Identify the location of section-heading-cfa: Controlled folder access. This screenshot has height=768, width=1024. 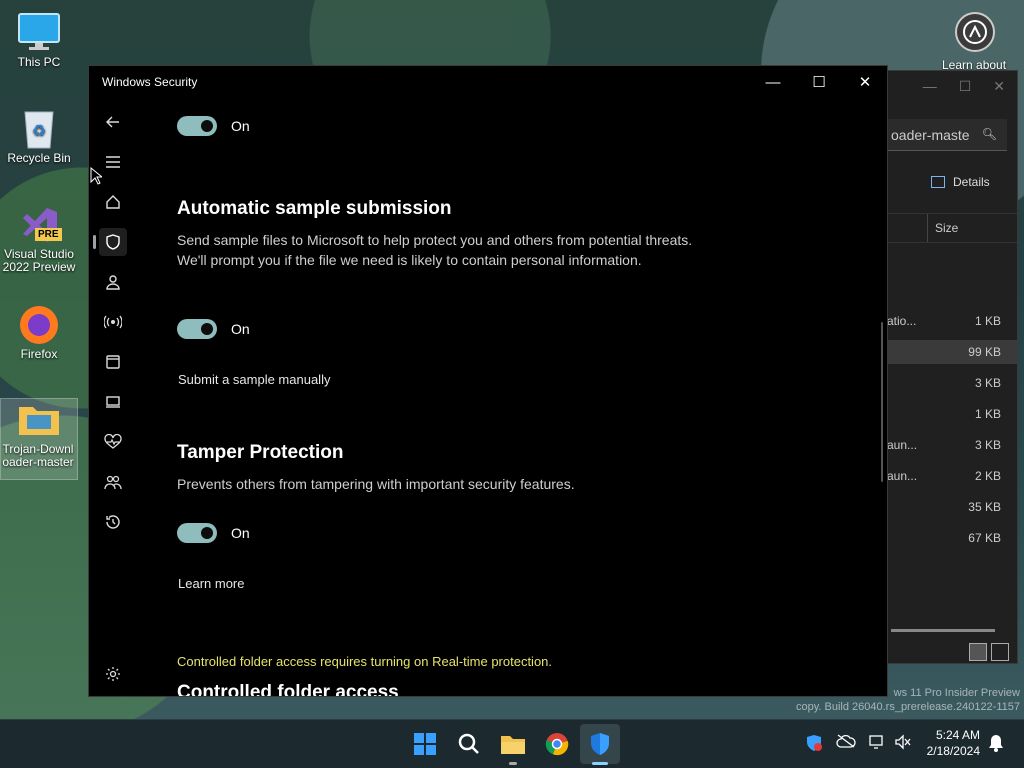
(288, 689).